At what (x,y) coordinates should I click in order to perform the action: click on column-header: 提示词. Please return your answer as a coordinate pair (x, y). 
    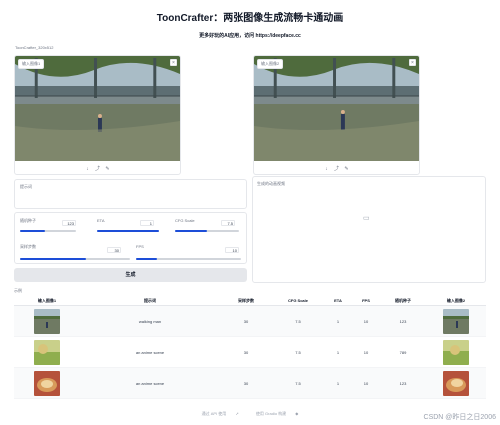
    Looking at the image, I should click on (150, 300).